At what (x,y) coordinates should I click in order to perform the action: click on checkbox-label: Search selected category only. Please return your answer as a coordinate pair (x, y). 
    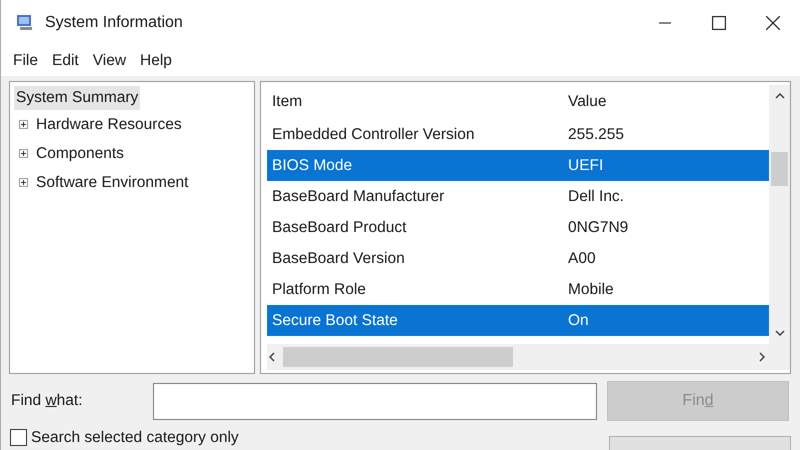
    Looking at the image, I should click on (135, 438).